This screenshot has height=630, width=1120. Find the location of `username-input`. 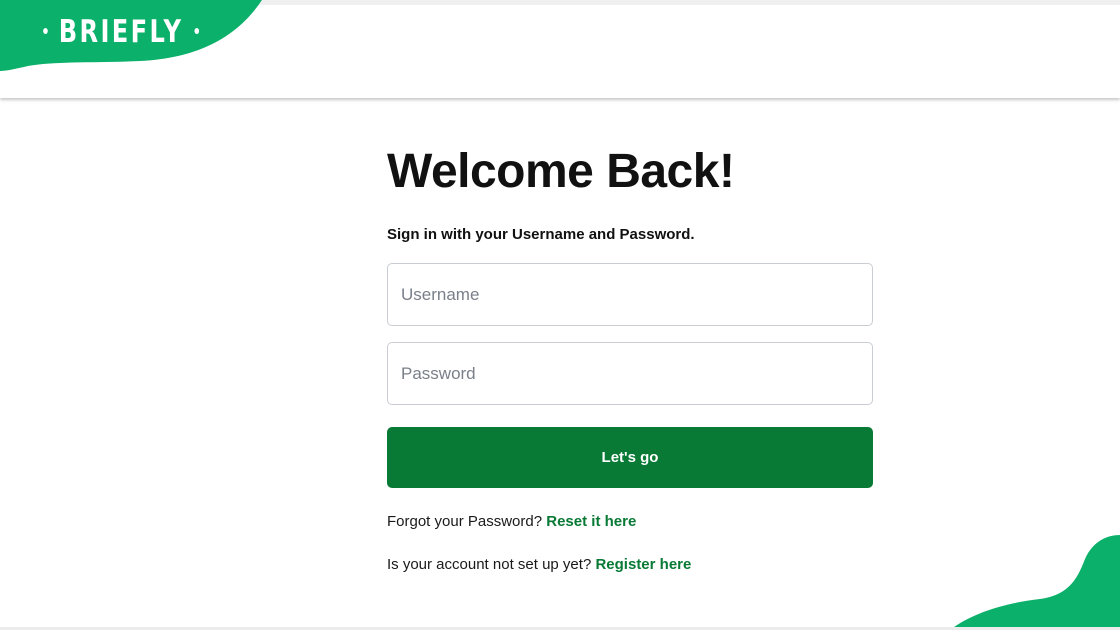

username-input is located at coordinates (630, 294).